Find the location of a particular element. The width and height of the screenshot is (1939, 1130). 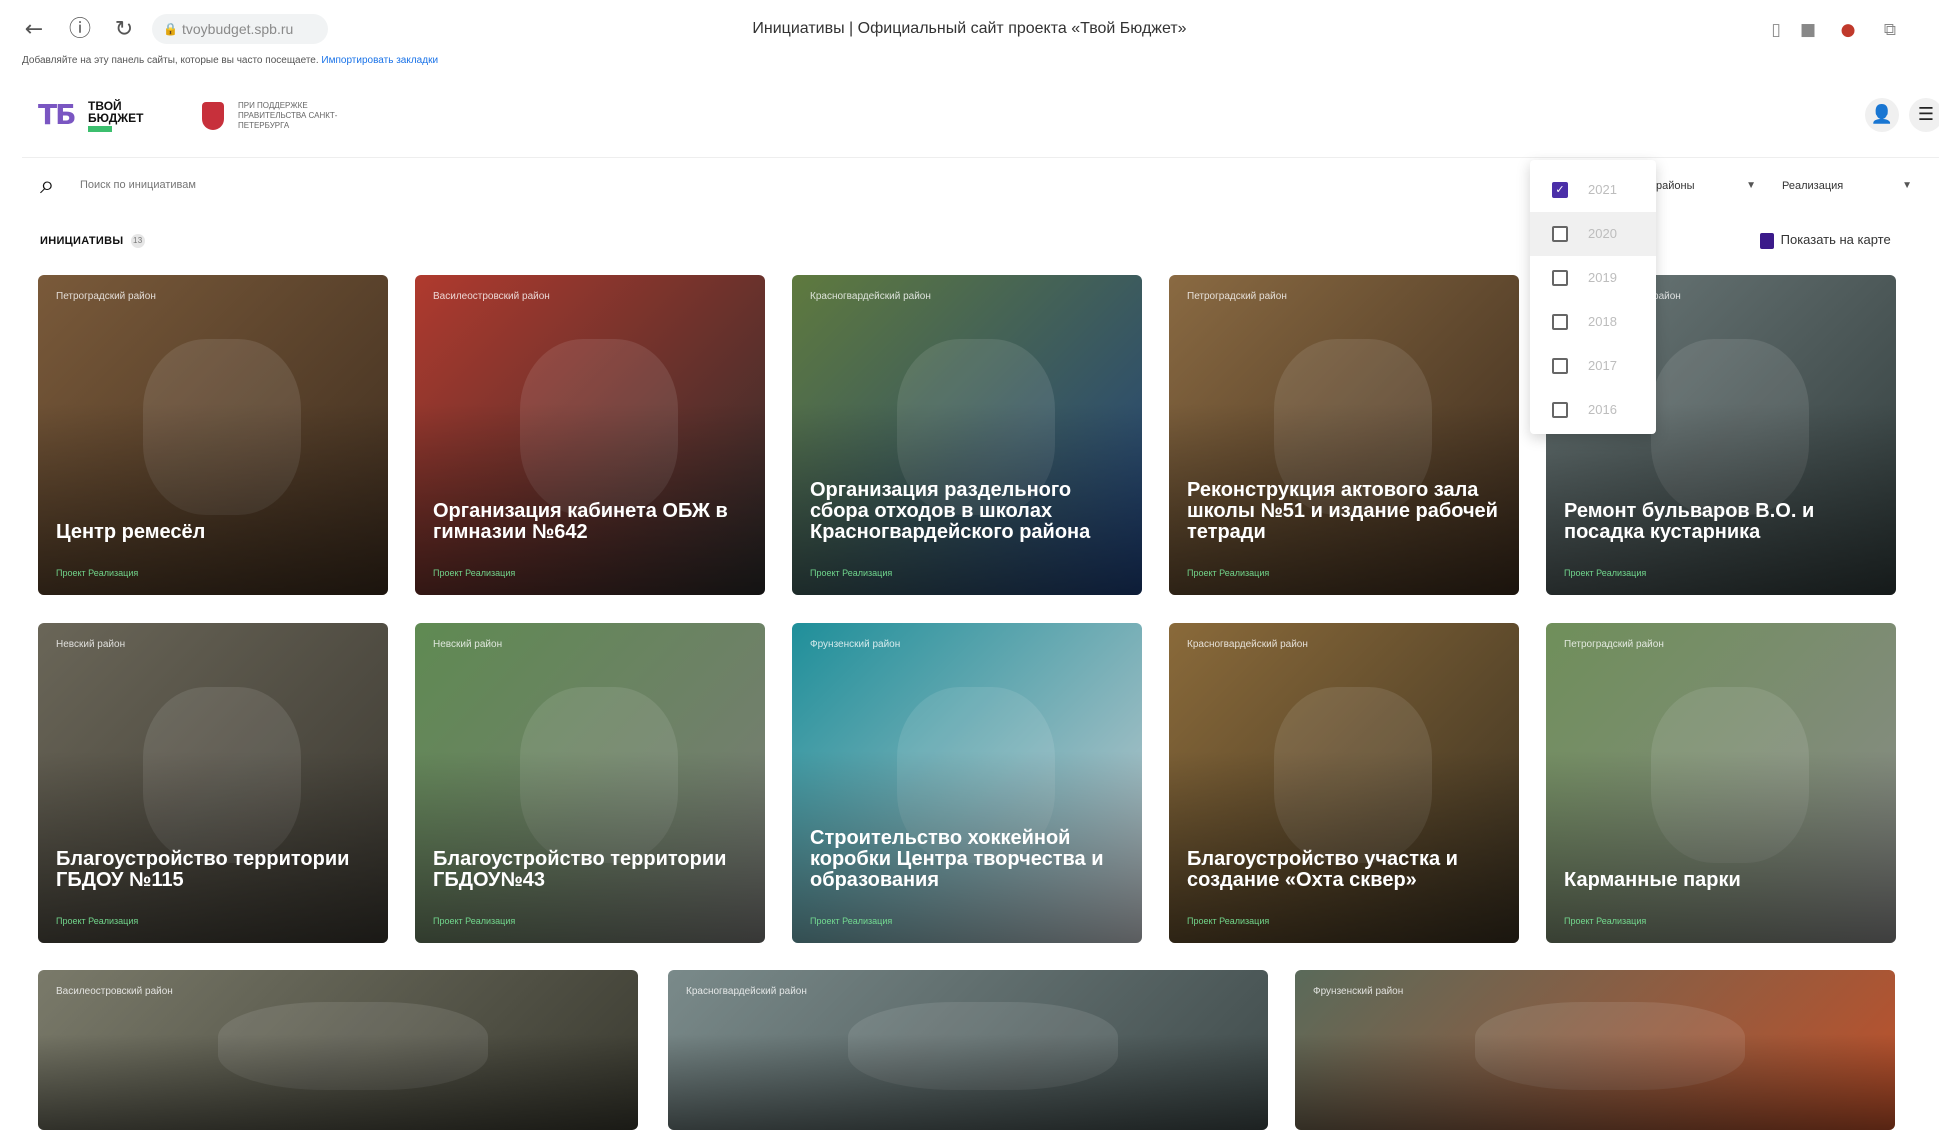

map-icon is located at coordinates (1767, 240).